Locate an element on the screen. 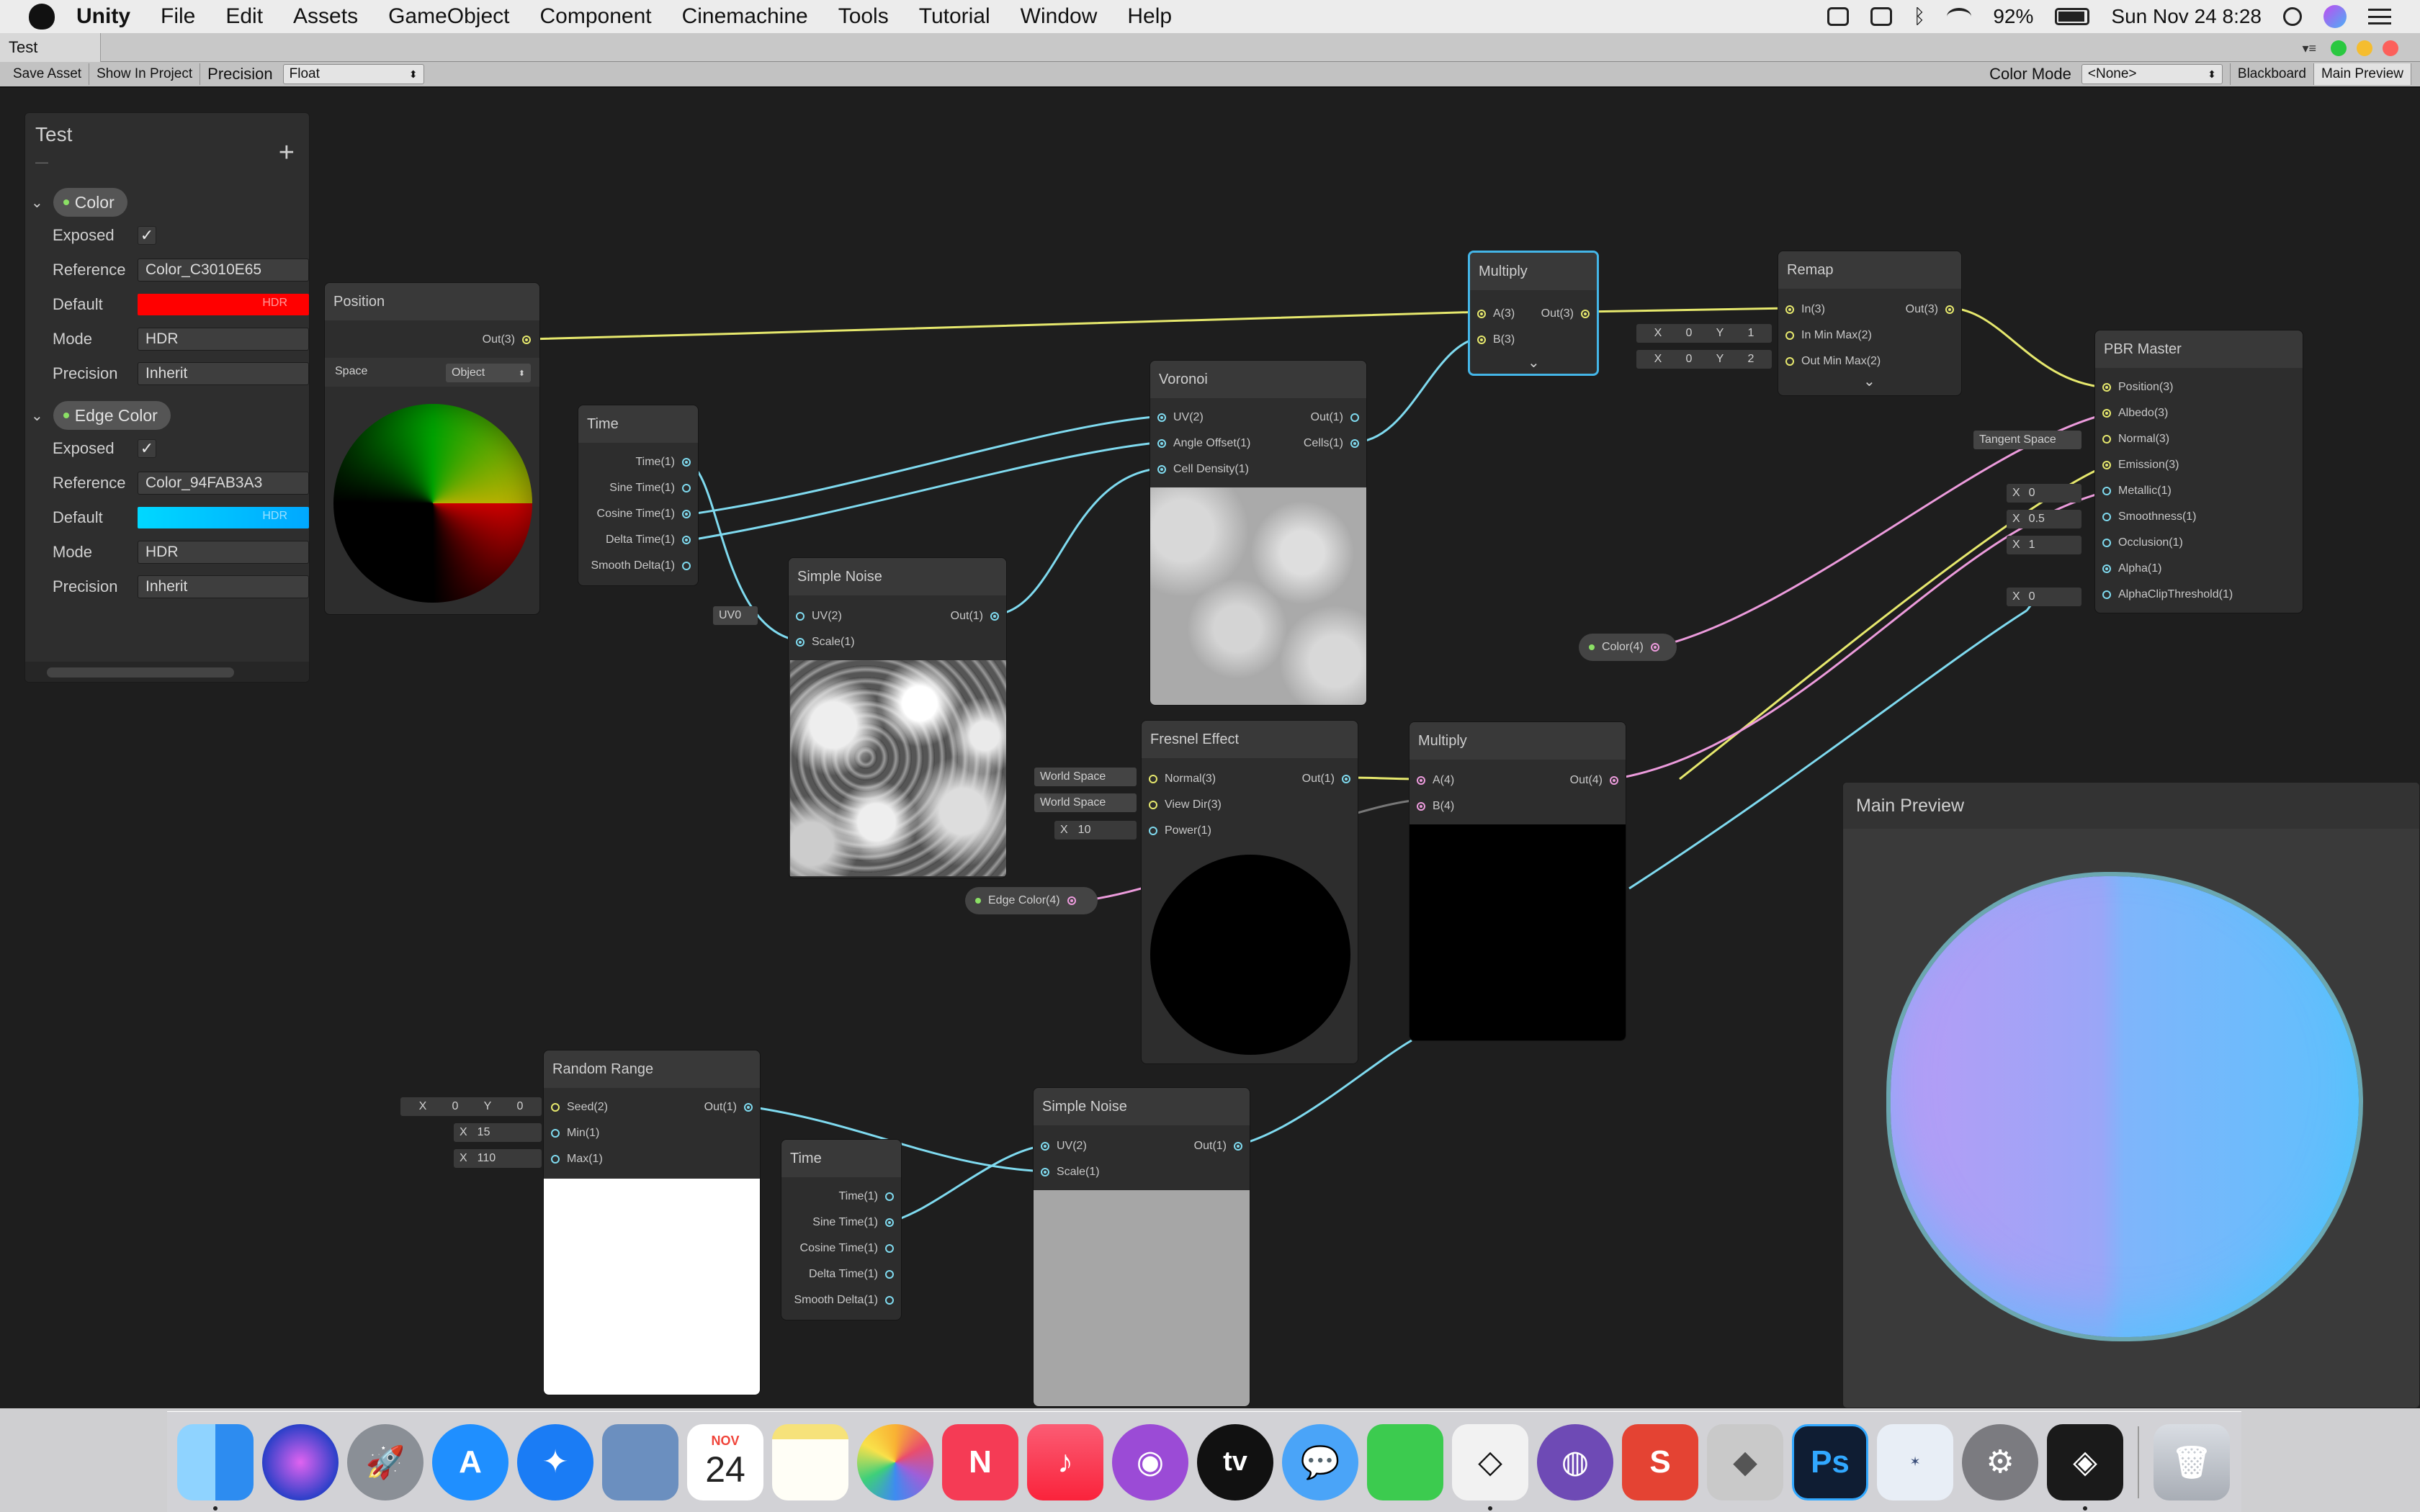 The width and height of the screenshot is (2420, 1512). system-preferences-icon: ⚙ is located at coordinates (2000, 1461).